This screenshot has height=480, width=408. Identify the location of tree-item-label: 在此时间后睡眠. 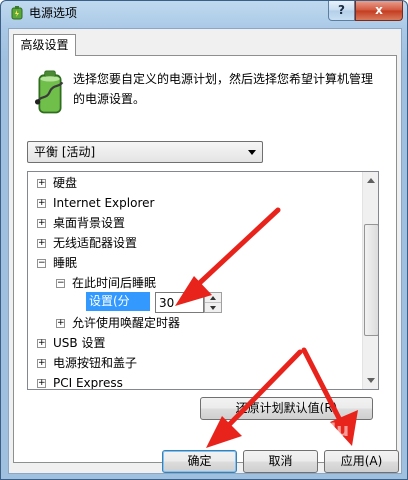
(114, 283).